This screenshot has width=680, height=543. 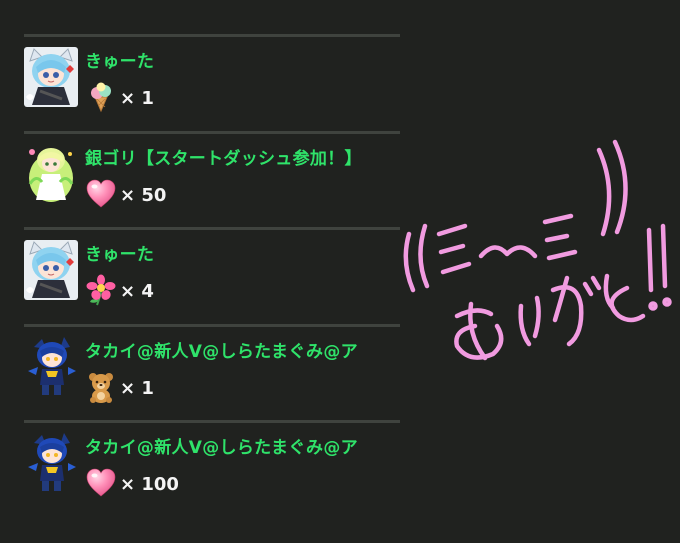 I want to click on gift-row: きゅーた × 4, so click(x=212, y=275).